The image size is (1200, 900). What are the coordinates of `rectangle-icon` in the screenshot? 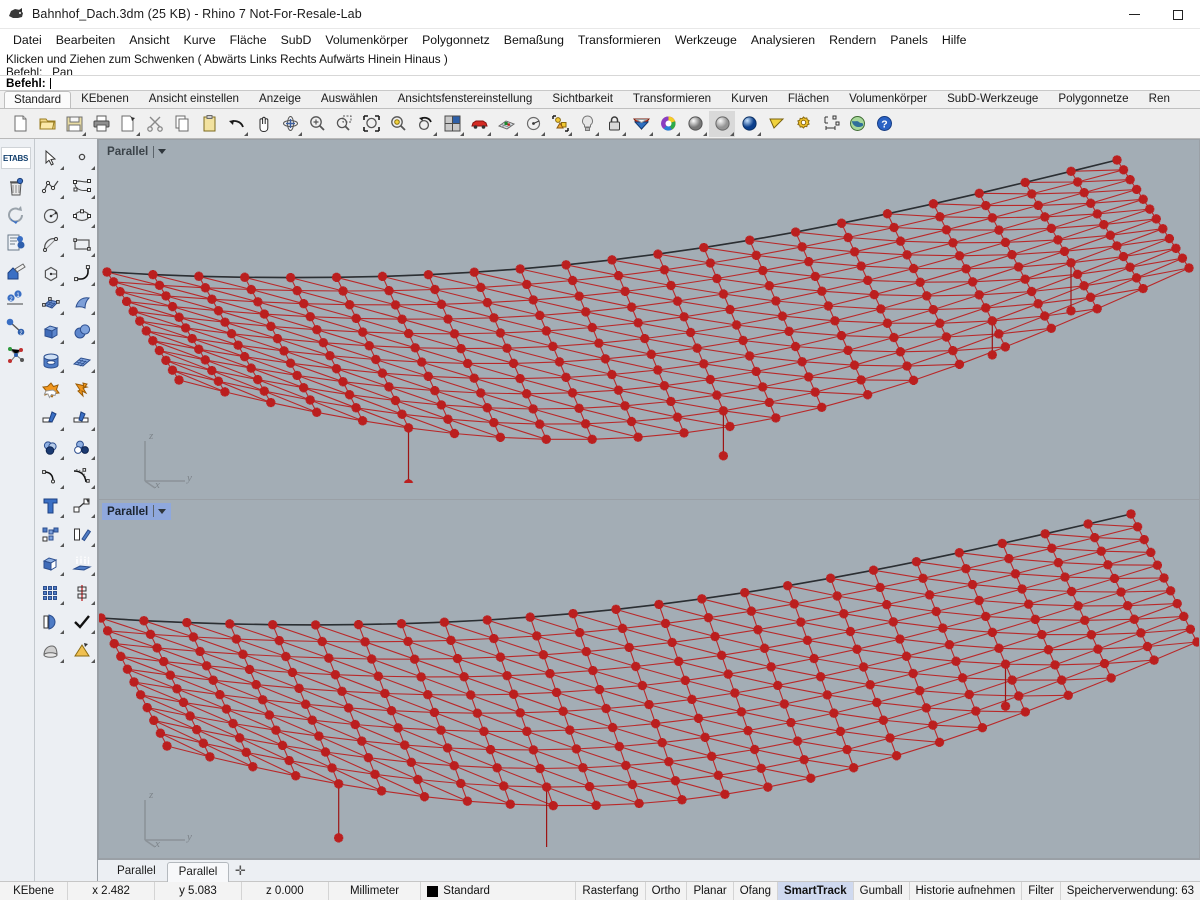 It's located at (81, 244).